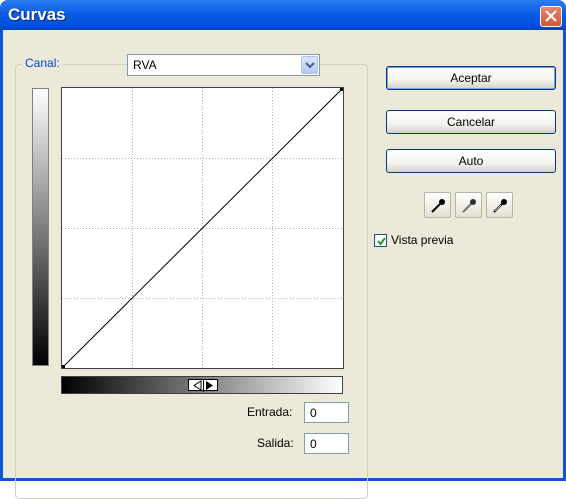 Image resolution: width=566 pixels, height=499 pixels. I want to click on gray-point-eyedropper-icon, so click(469, 206).